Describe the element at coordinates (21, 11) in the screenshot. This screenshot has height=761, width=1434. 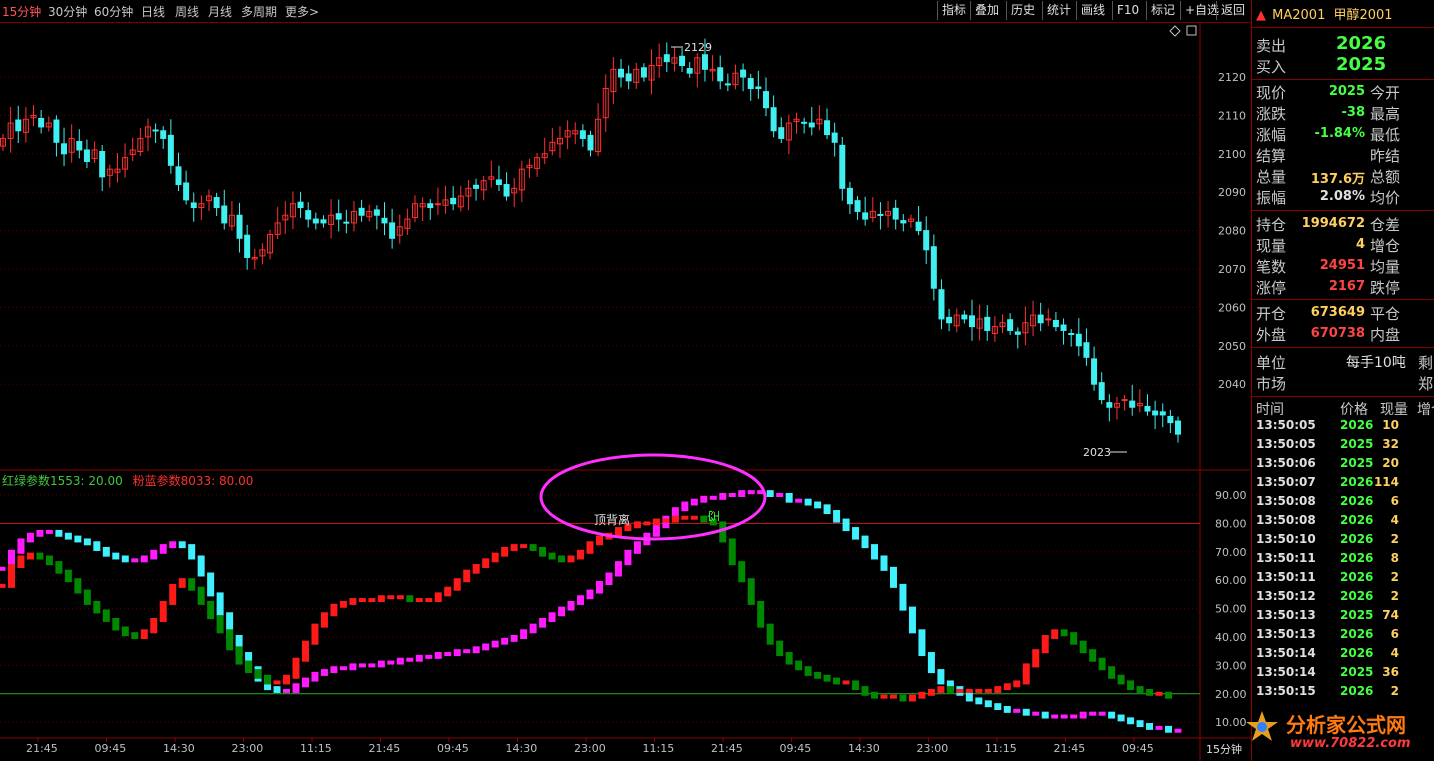
I see `period-15min: 15分钟` at that location.